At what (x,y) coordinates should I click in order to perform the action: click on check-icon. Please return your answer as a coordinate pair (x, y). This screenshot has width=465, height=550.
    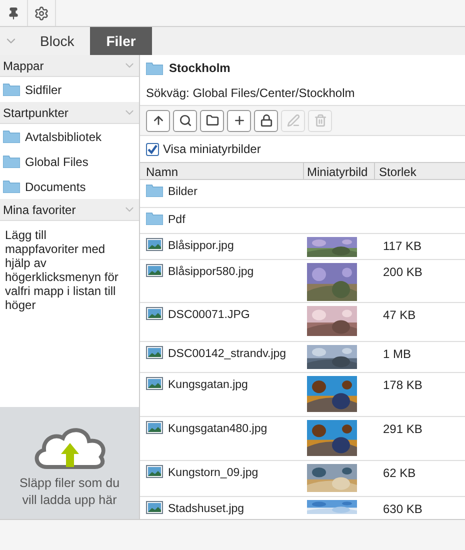
    Looking at the image, I should click on (152, 149).